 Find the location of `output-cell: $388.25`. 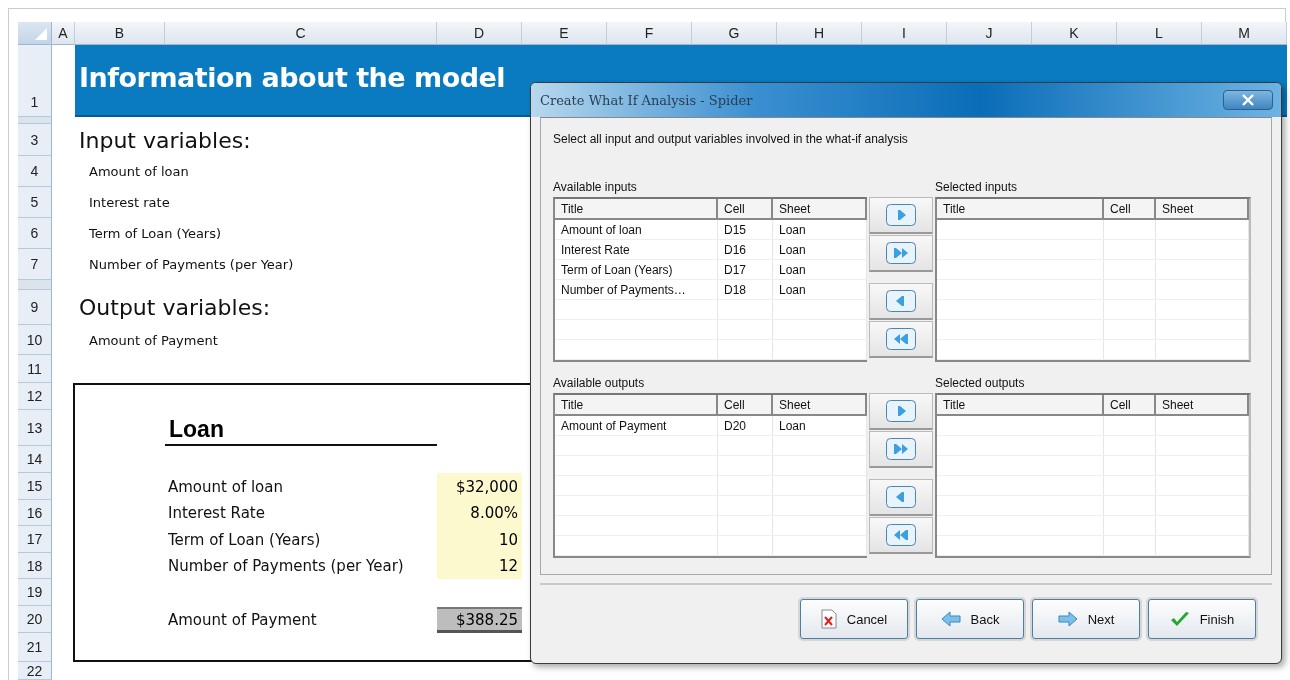

output-cell: $388.25 is located at coordinates (479, 620).